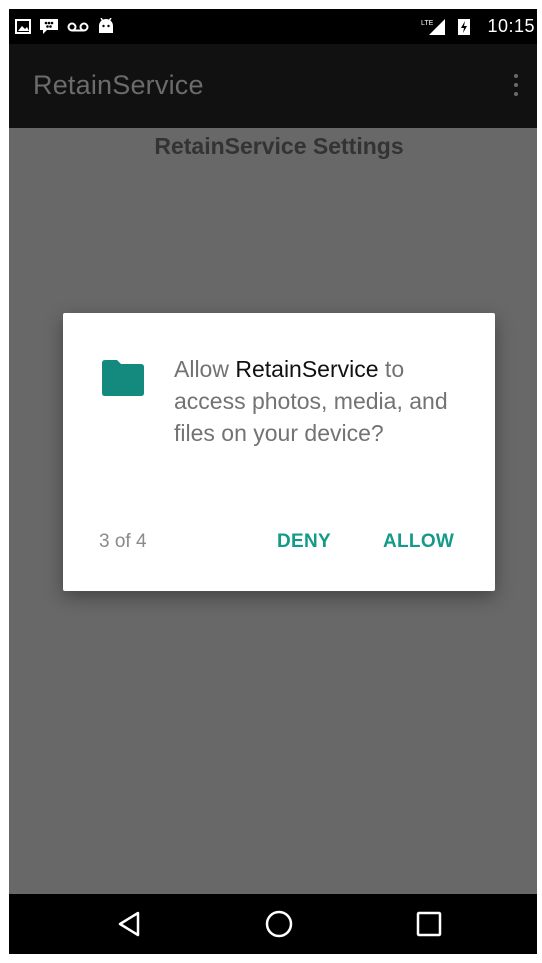 This screenshot has height=963, width=542. I want to click on deny-button: DENY, so click(304, 542).